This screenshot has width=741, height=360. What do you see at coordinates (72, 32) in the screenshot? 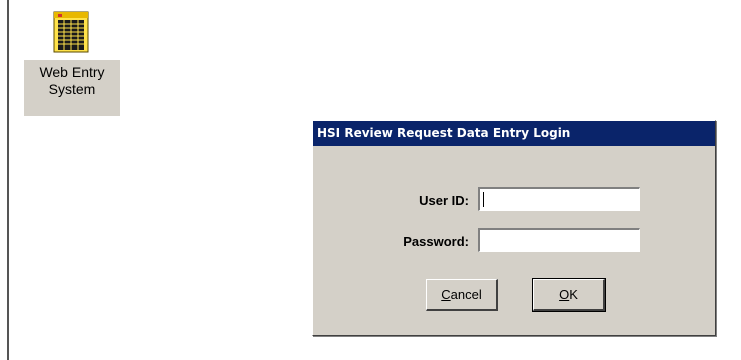
I see `spreadsheet-icon` at bounding box center [72, 32].